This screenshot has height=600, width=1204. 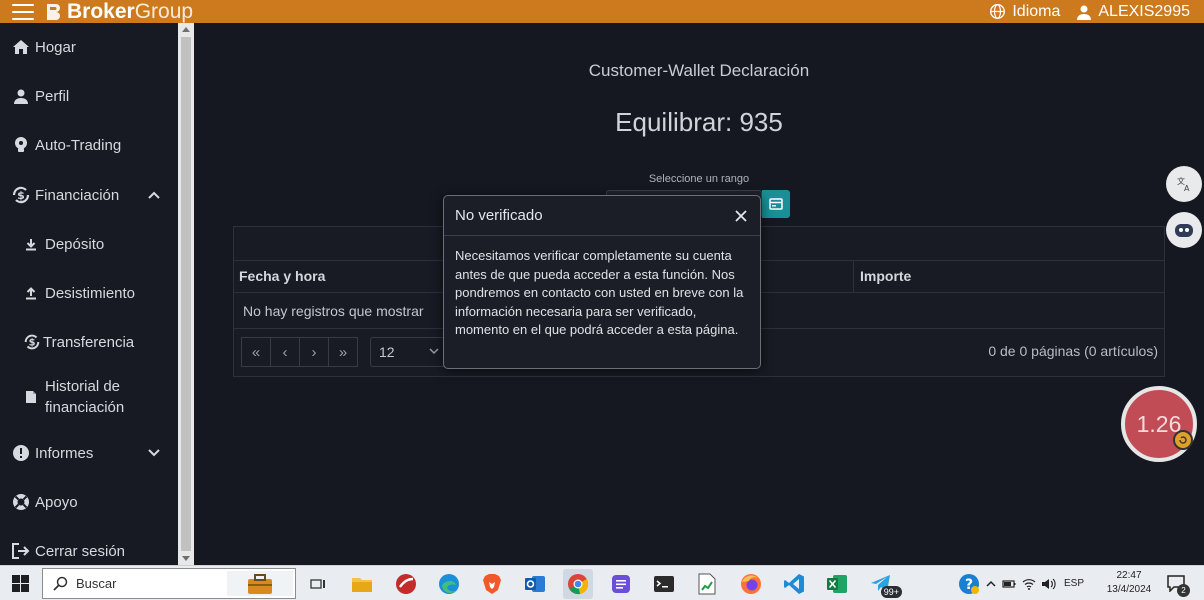 I want to click on sidebar-item-perfil: Perfil, so click(x=89, y=96).